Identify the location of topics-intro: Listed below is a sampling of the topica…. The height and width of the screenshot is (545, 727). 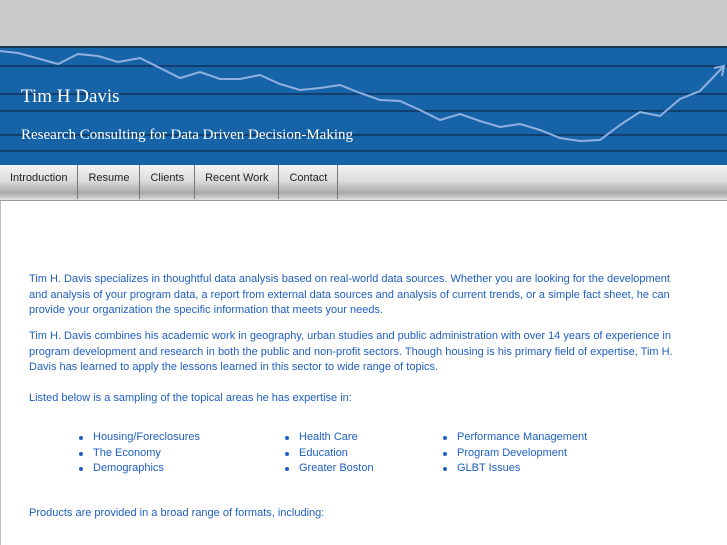
(190, 398).